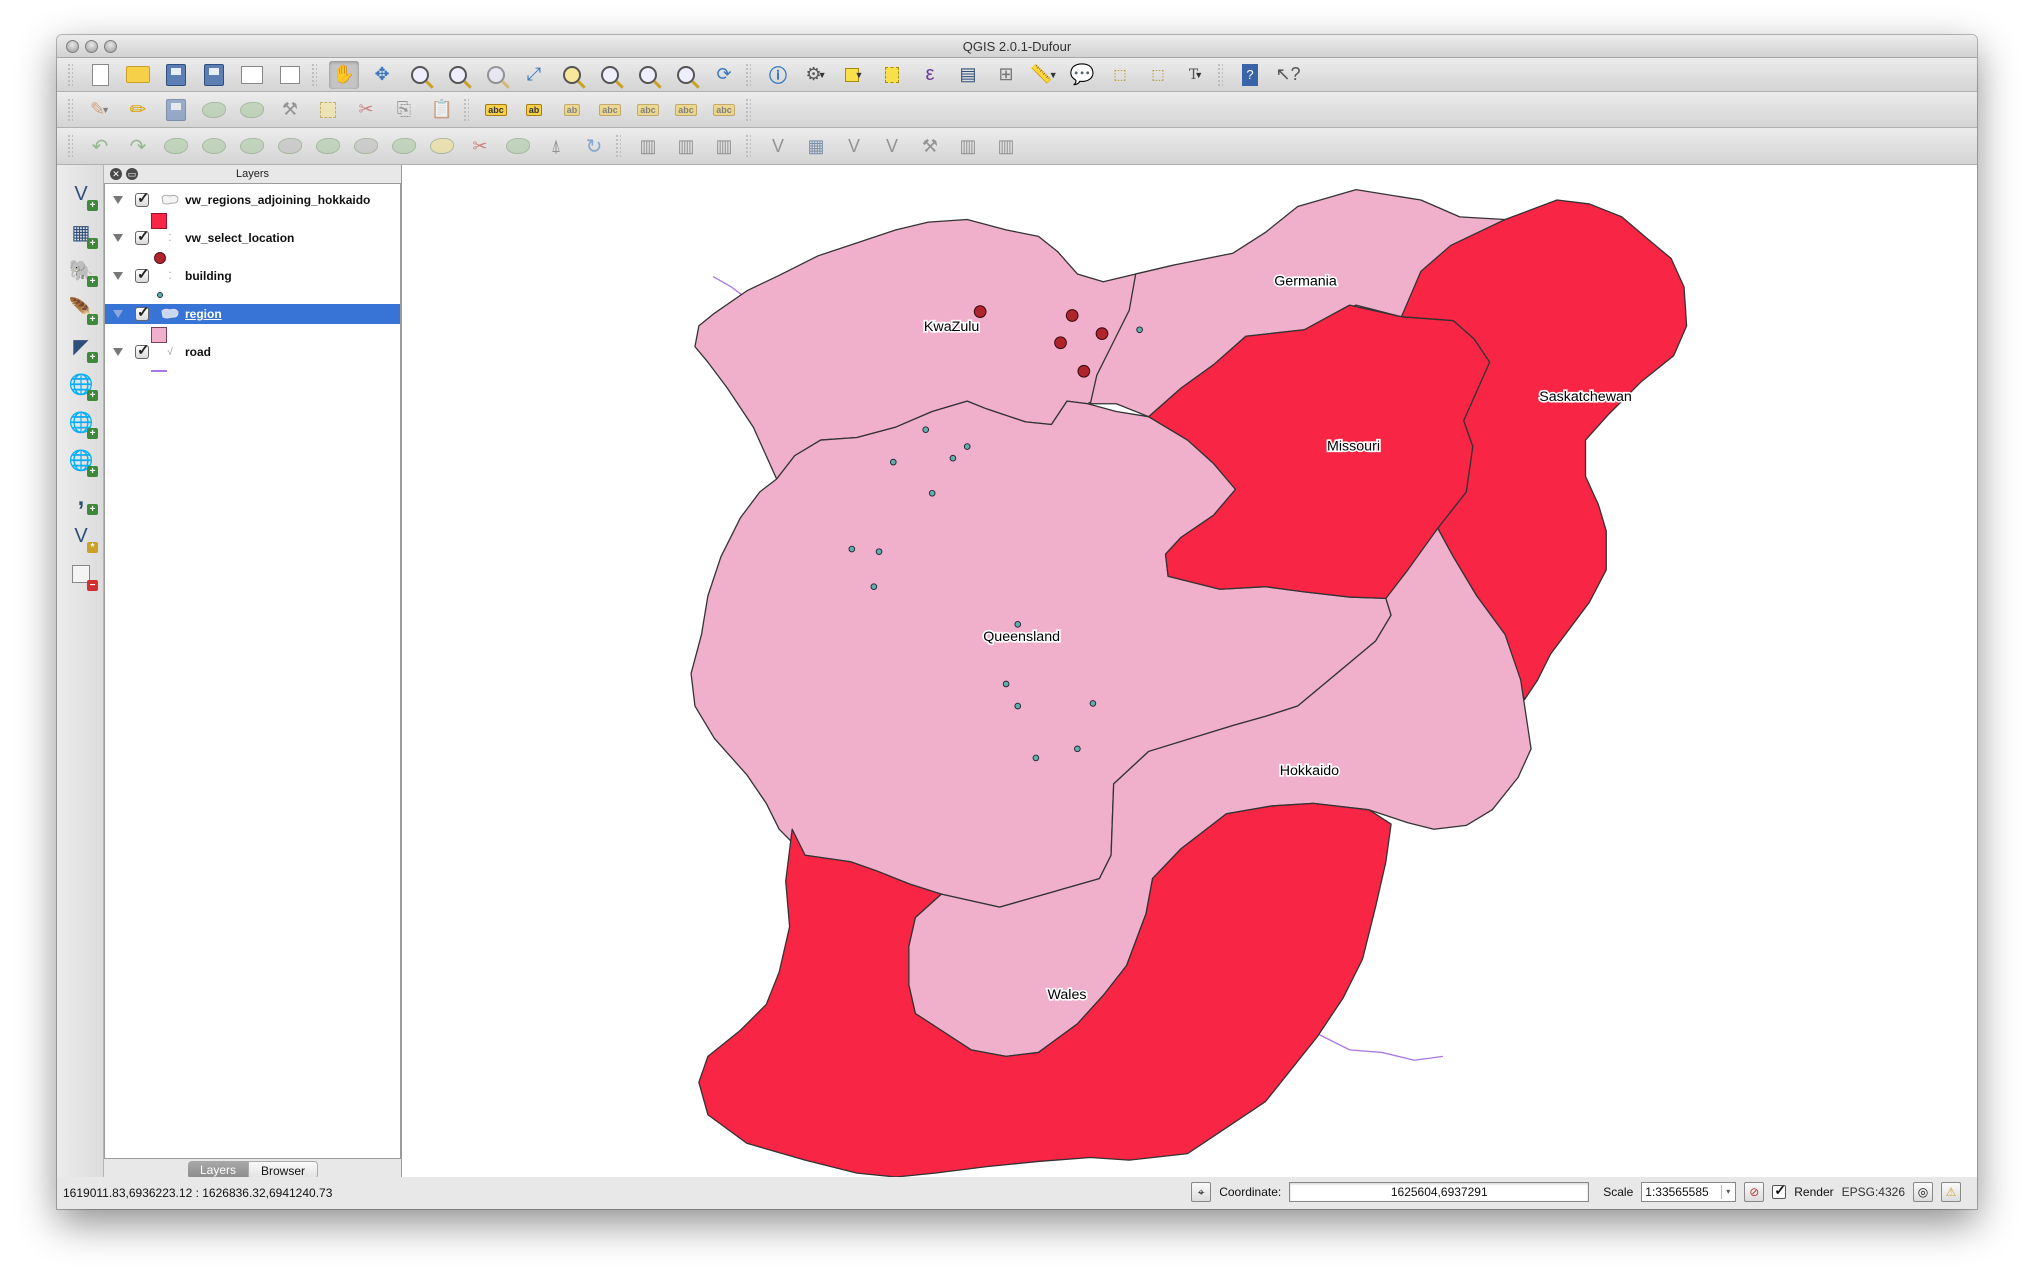 This screenshot has width=2034, height=1288. I want to click on georeferencer-settings-button: ▥, so click(968, 146).